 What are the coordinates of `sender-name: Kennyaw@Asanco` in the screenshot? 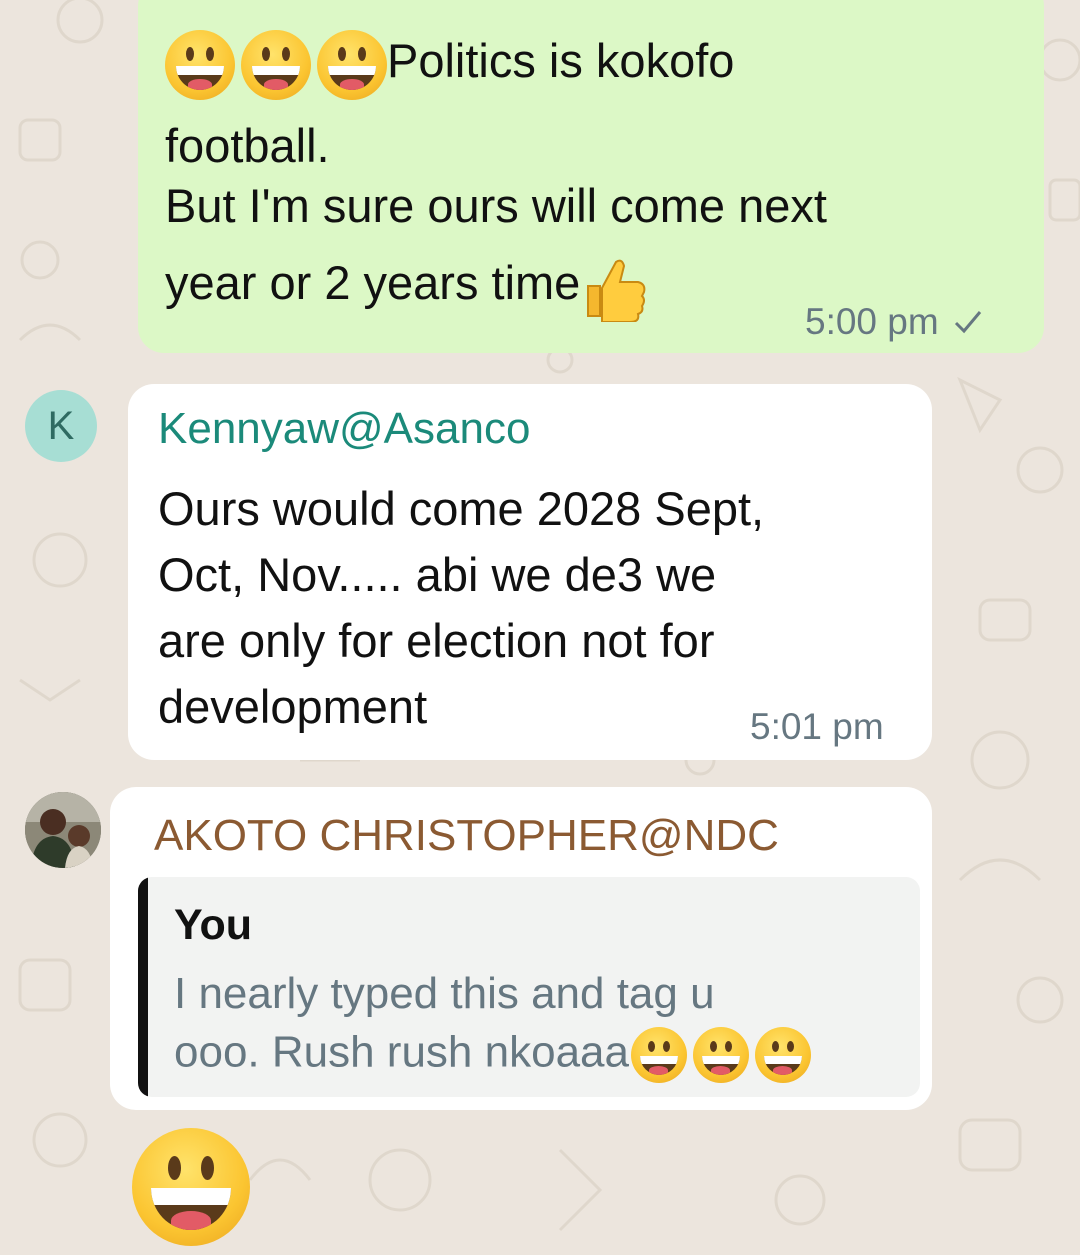 It's located at (344, 429).